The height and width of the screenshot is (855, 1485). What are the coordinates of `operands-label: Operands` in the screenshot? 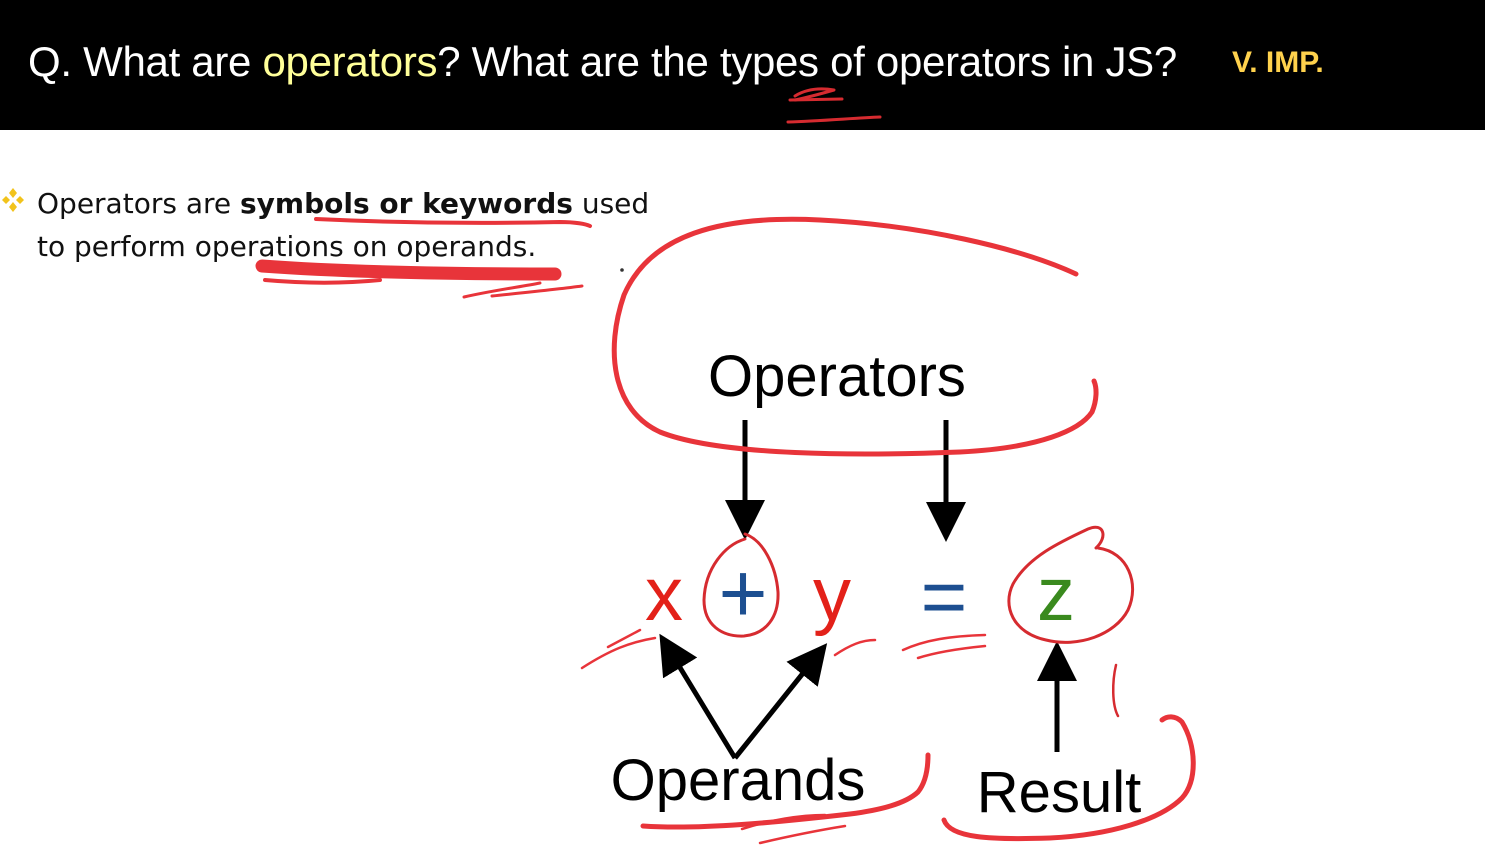 It's located at (738, 780).